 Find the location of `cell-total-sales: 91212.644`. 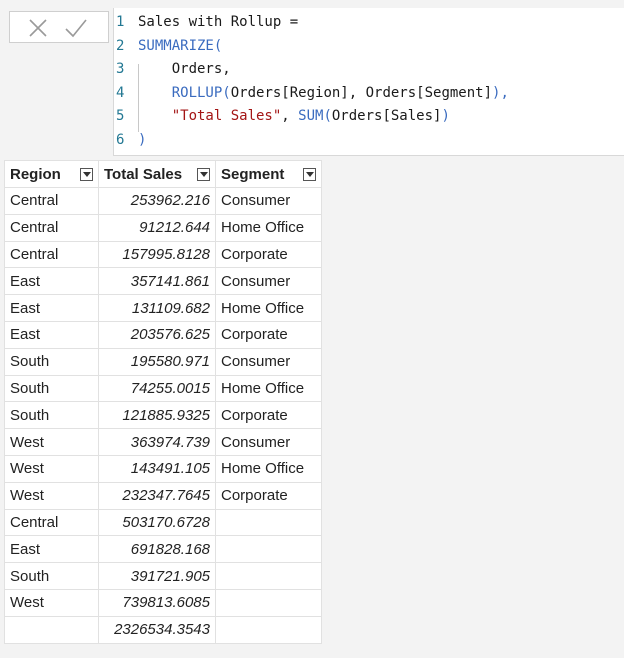

cell-total-sales: 91212.644 is located at coordinates (157, 227).